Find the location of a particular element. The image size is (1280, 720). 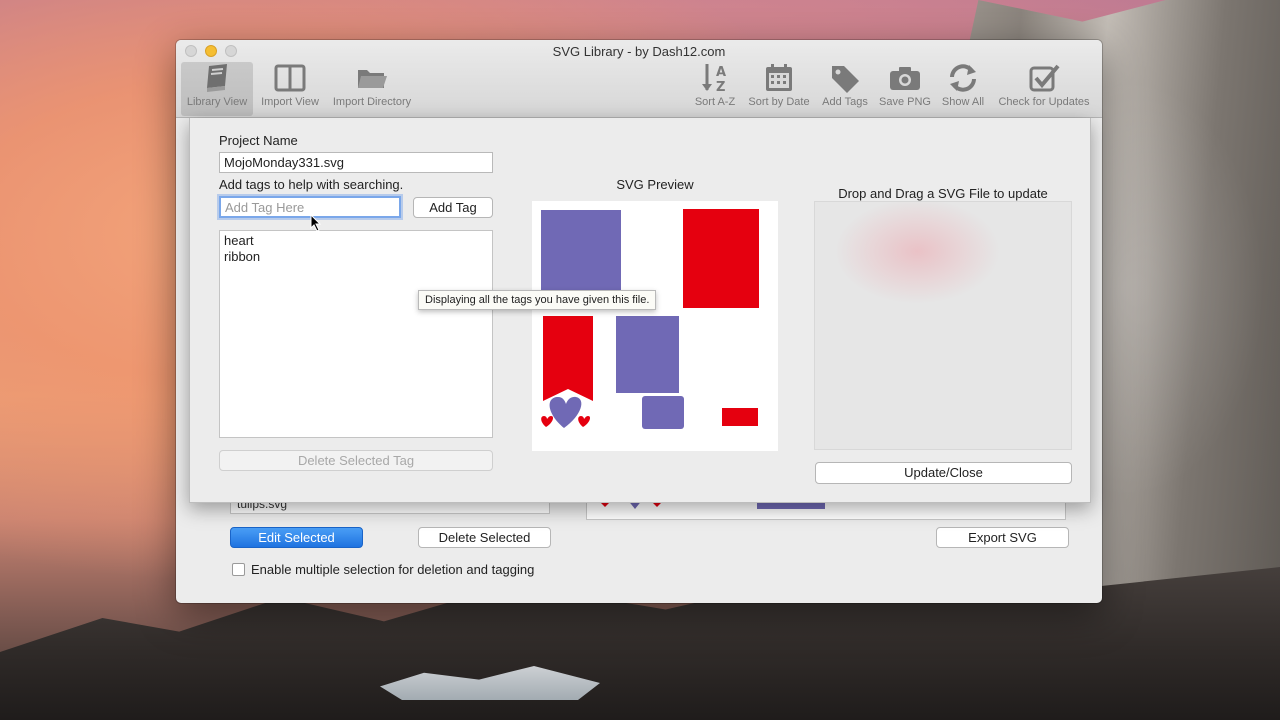

toolbar-library-view: Library View is located at coordinates (217, 89).